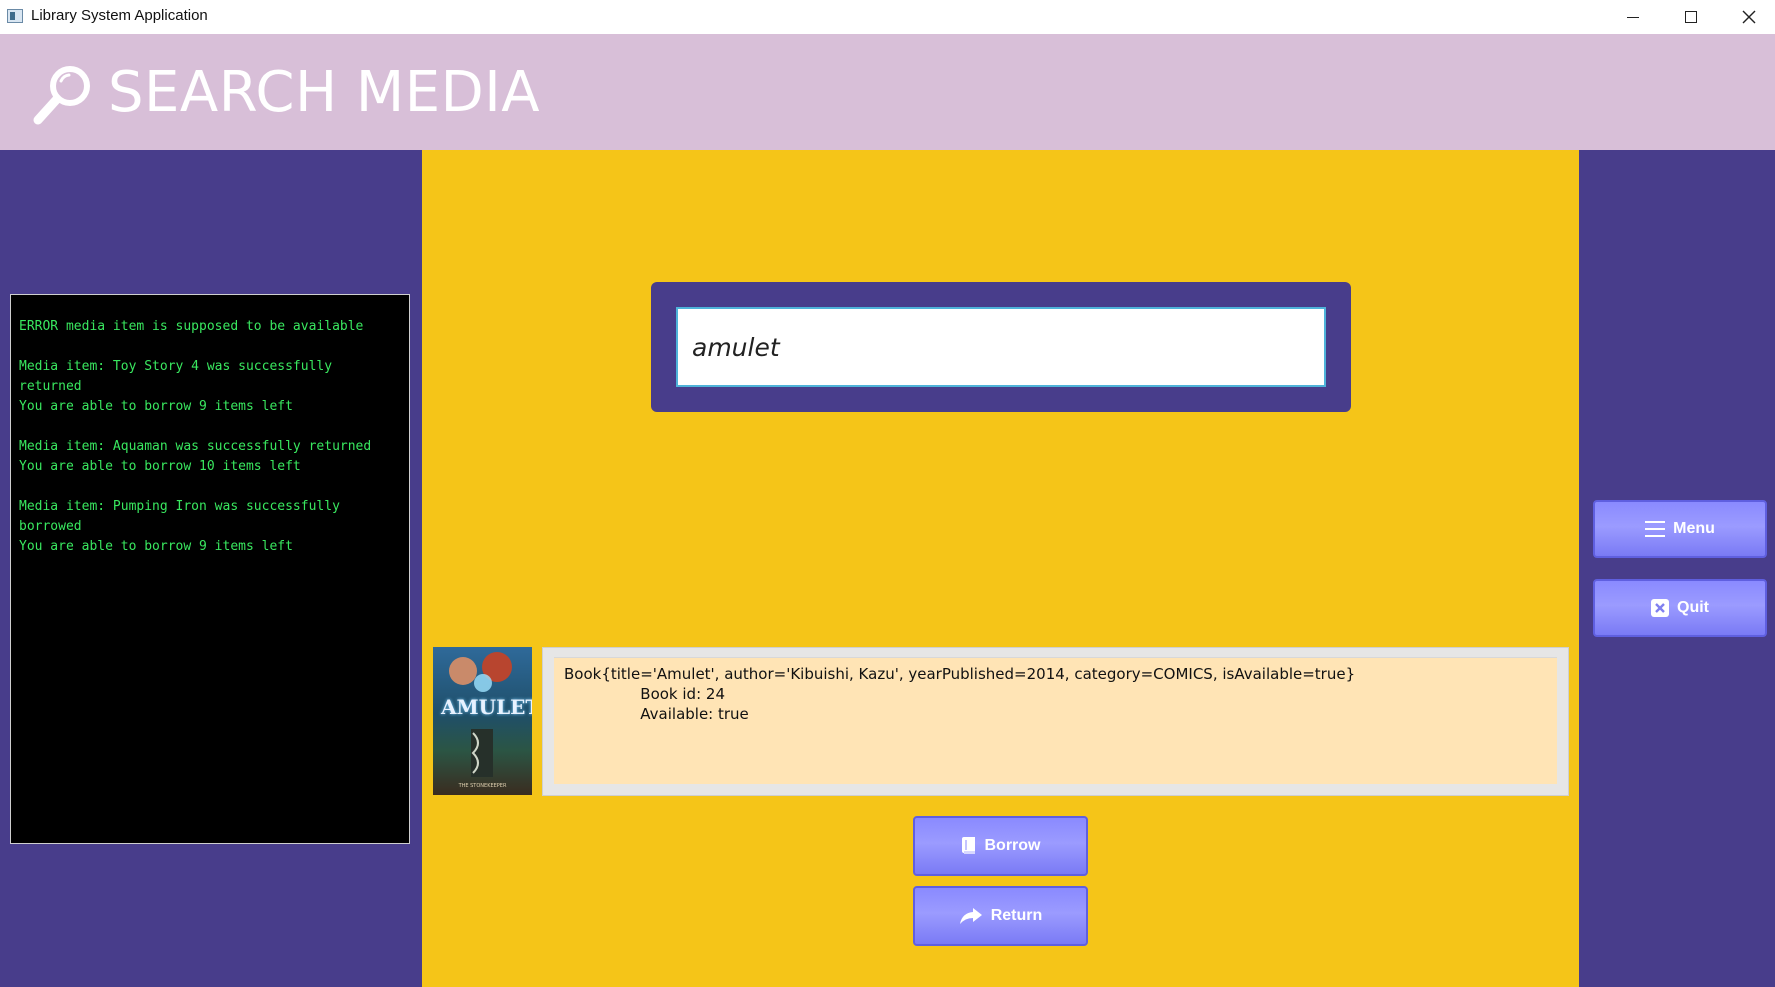 The height and width of the screenshot is (987, 1775). I want to click on search-container, so click(1001, 347).